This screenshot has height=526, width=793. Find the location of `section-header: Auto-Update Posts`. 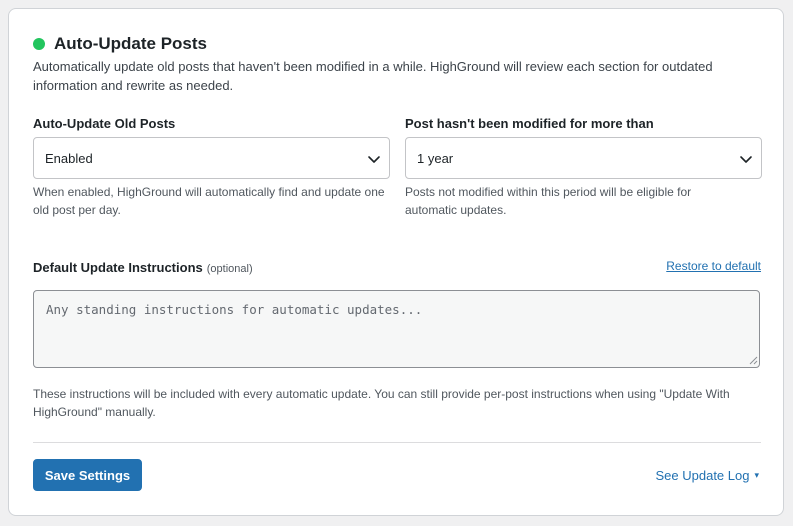

section-header: Auto-Update Posts is located at coordinates (120, 44).